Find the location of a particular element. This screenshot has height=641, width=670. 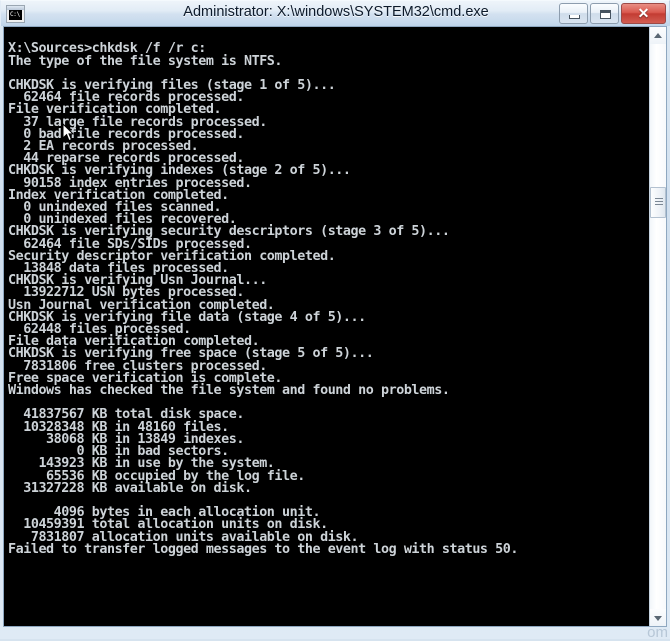

icon-prompt-text: C:\ is located at coordinates (15, 14).